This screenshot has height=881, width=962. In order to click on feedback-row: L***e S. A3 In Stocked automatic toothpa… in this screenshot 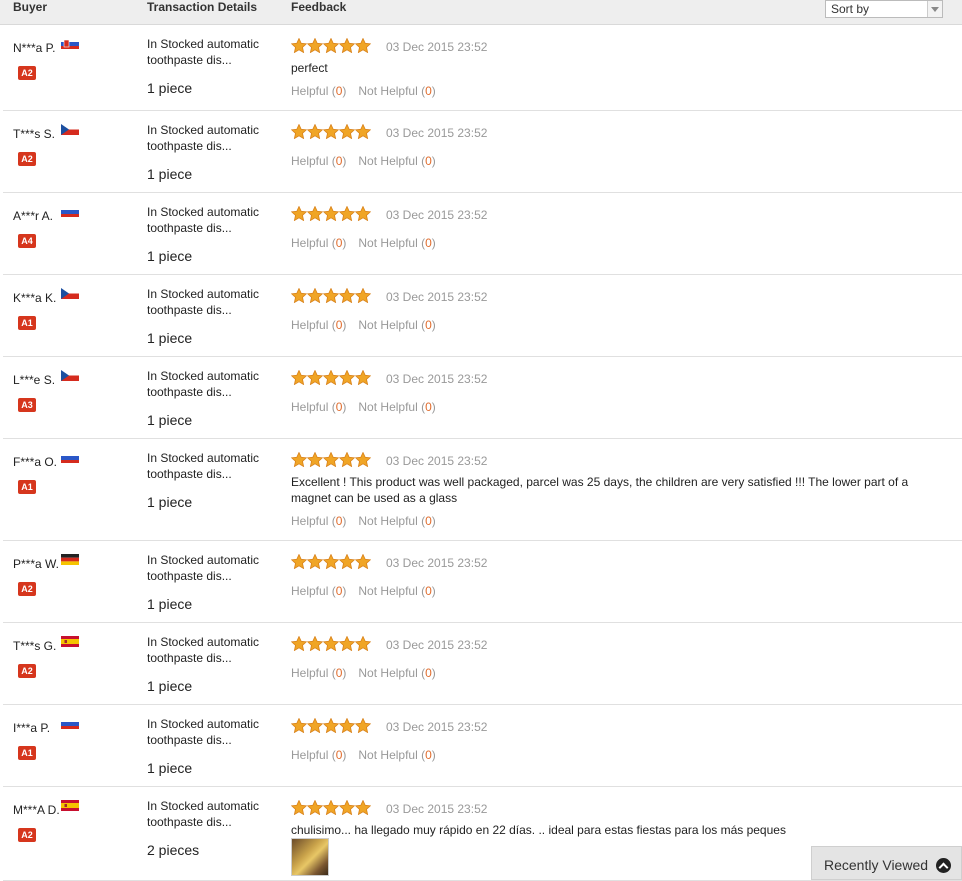, I will do `click(482, 398)`.